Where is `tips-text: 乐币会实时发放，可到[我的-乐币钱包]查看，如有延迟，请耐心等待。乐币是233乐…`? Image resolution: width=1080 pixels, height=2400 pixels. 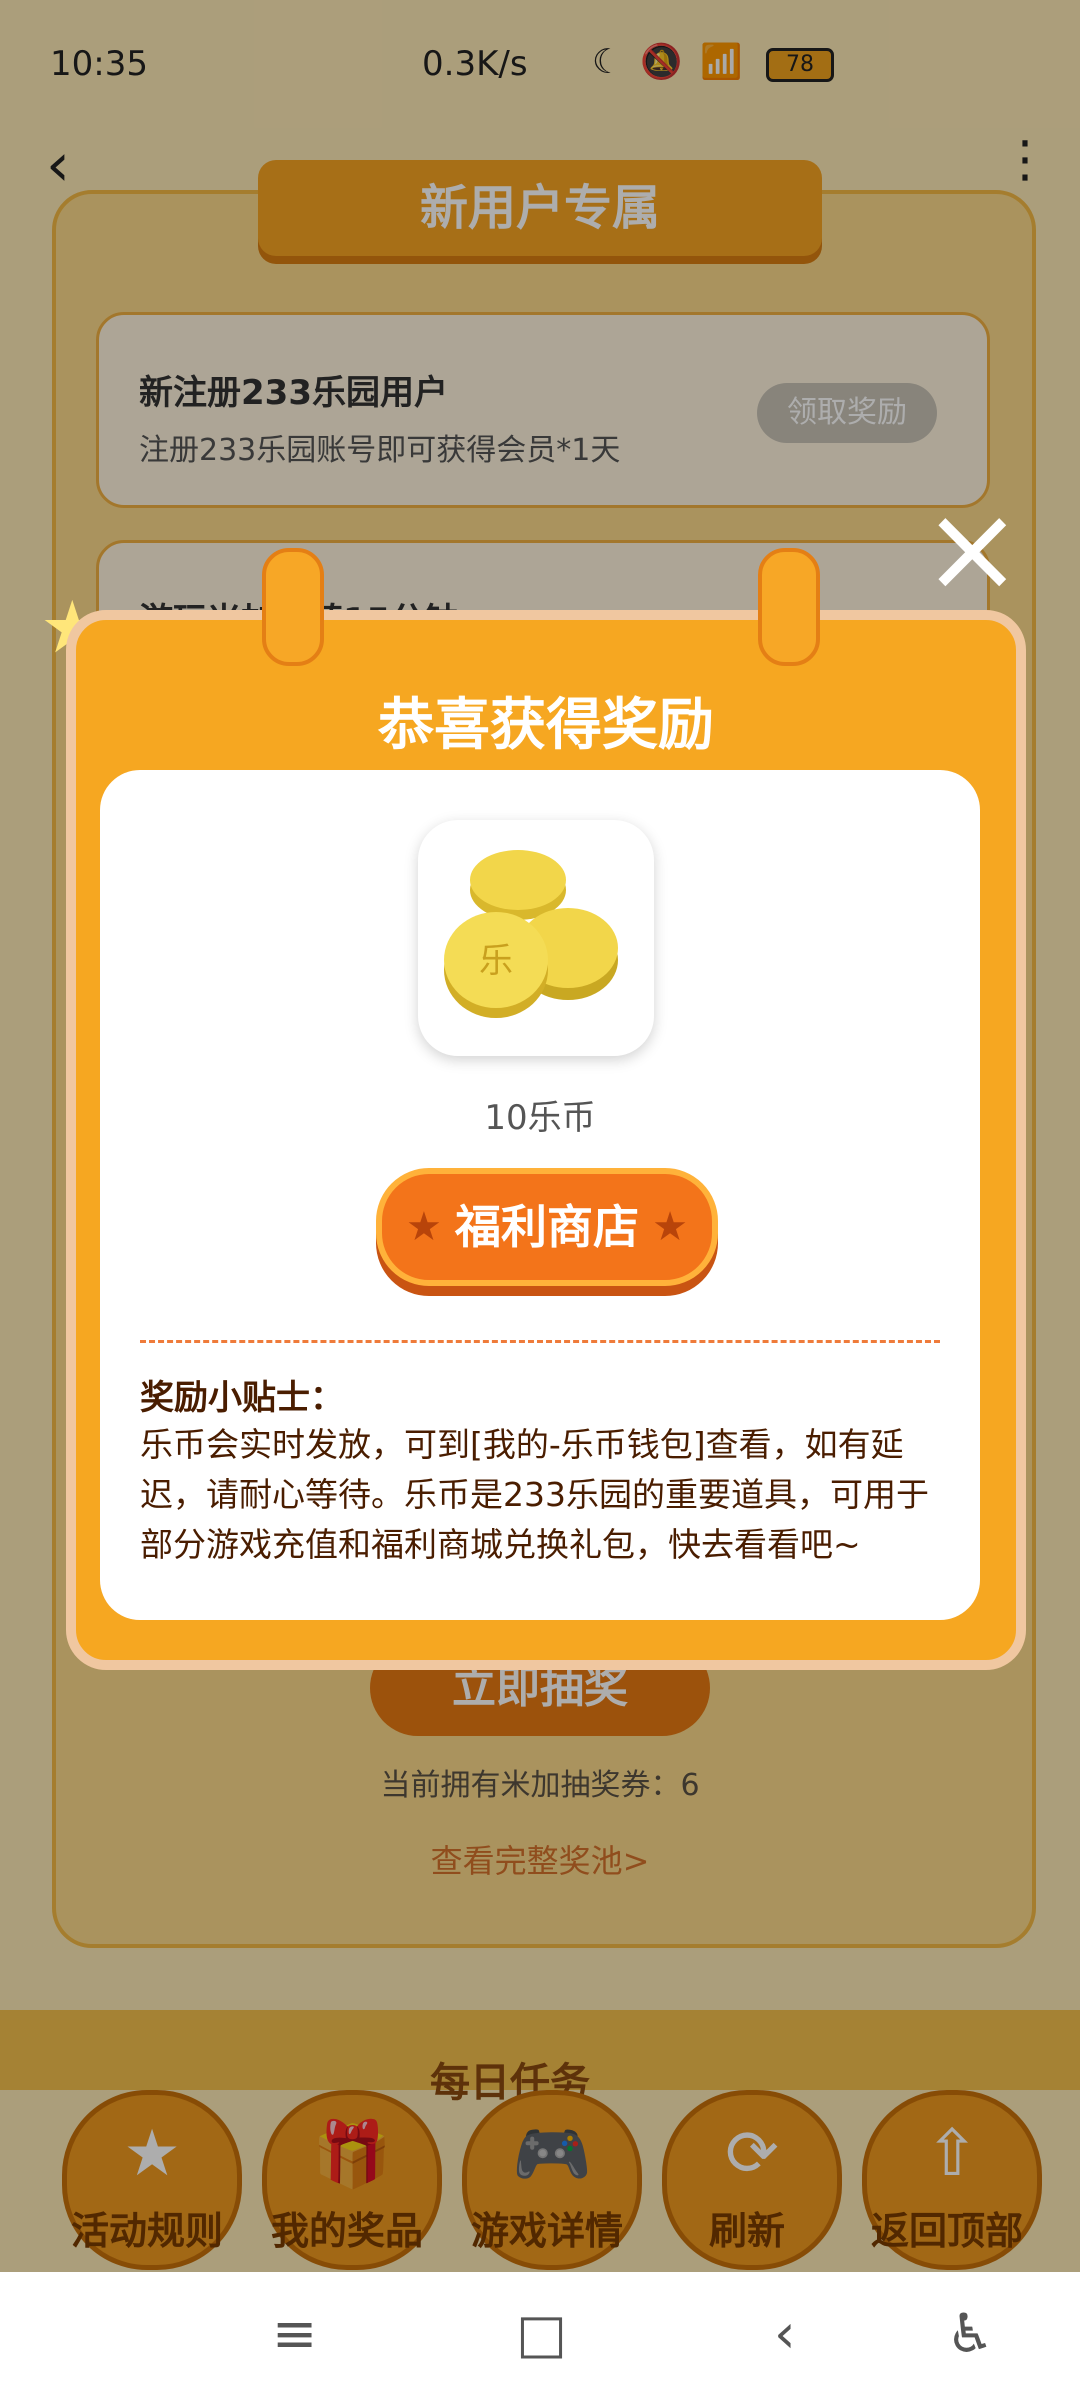
tips-text: 乐币会实时发放，可到[我的-乐币钱包]查看，如有延迟，请耐心等待。乐币是233乐… is located at coordinates (534, 1494).